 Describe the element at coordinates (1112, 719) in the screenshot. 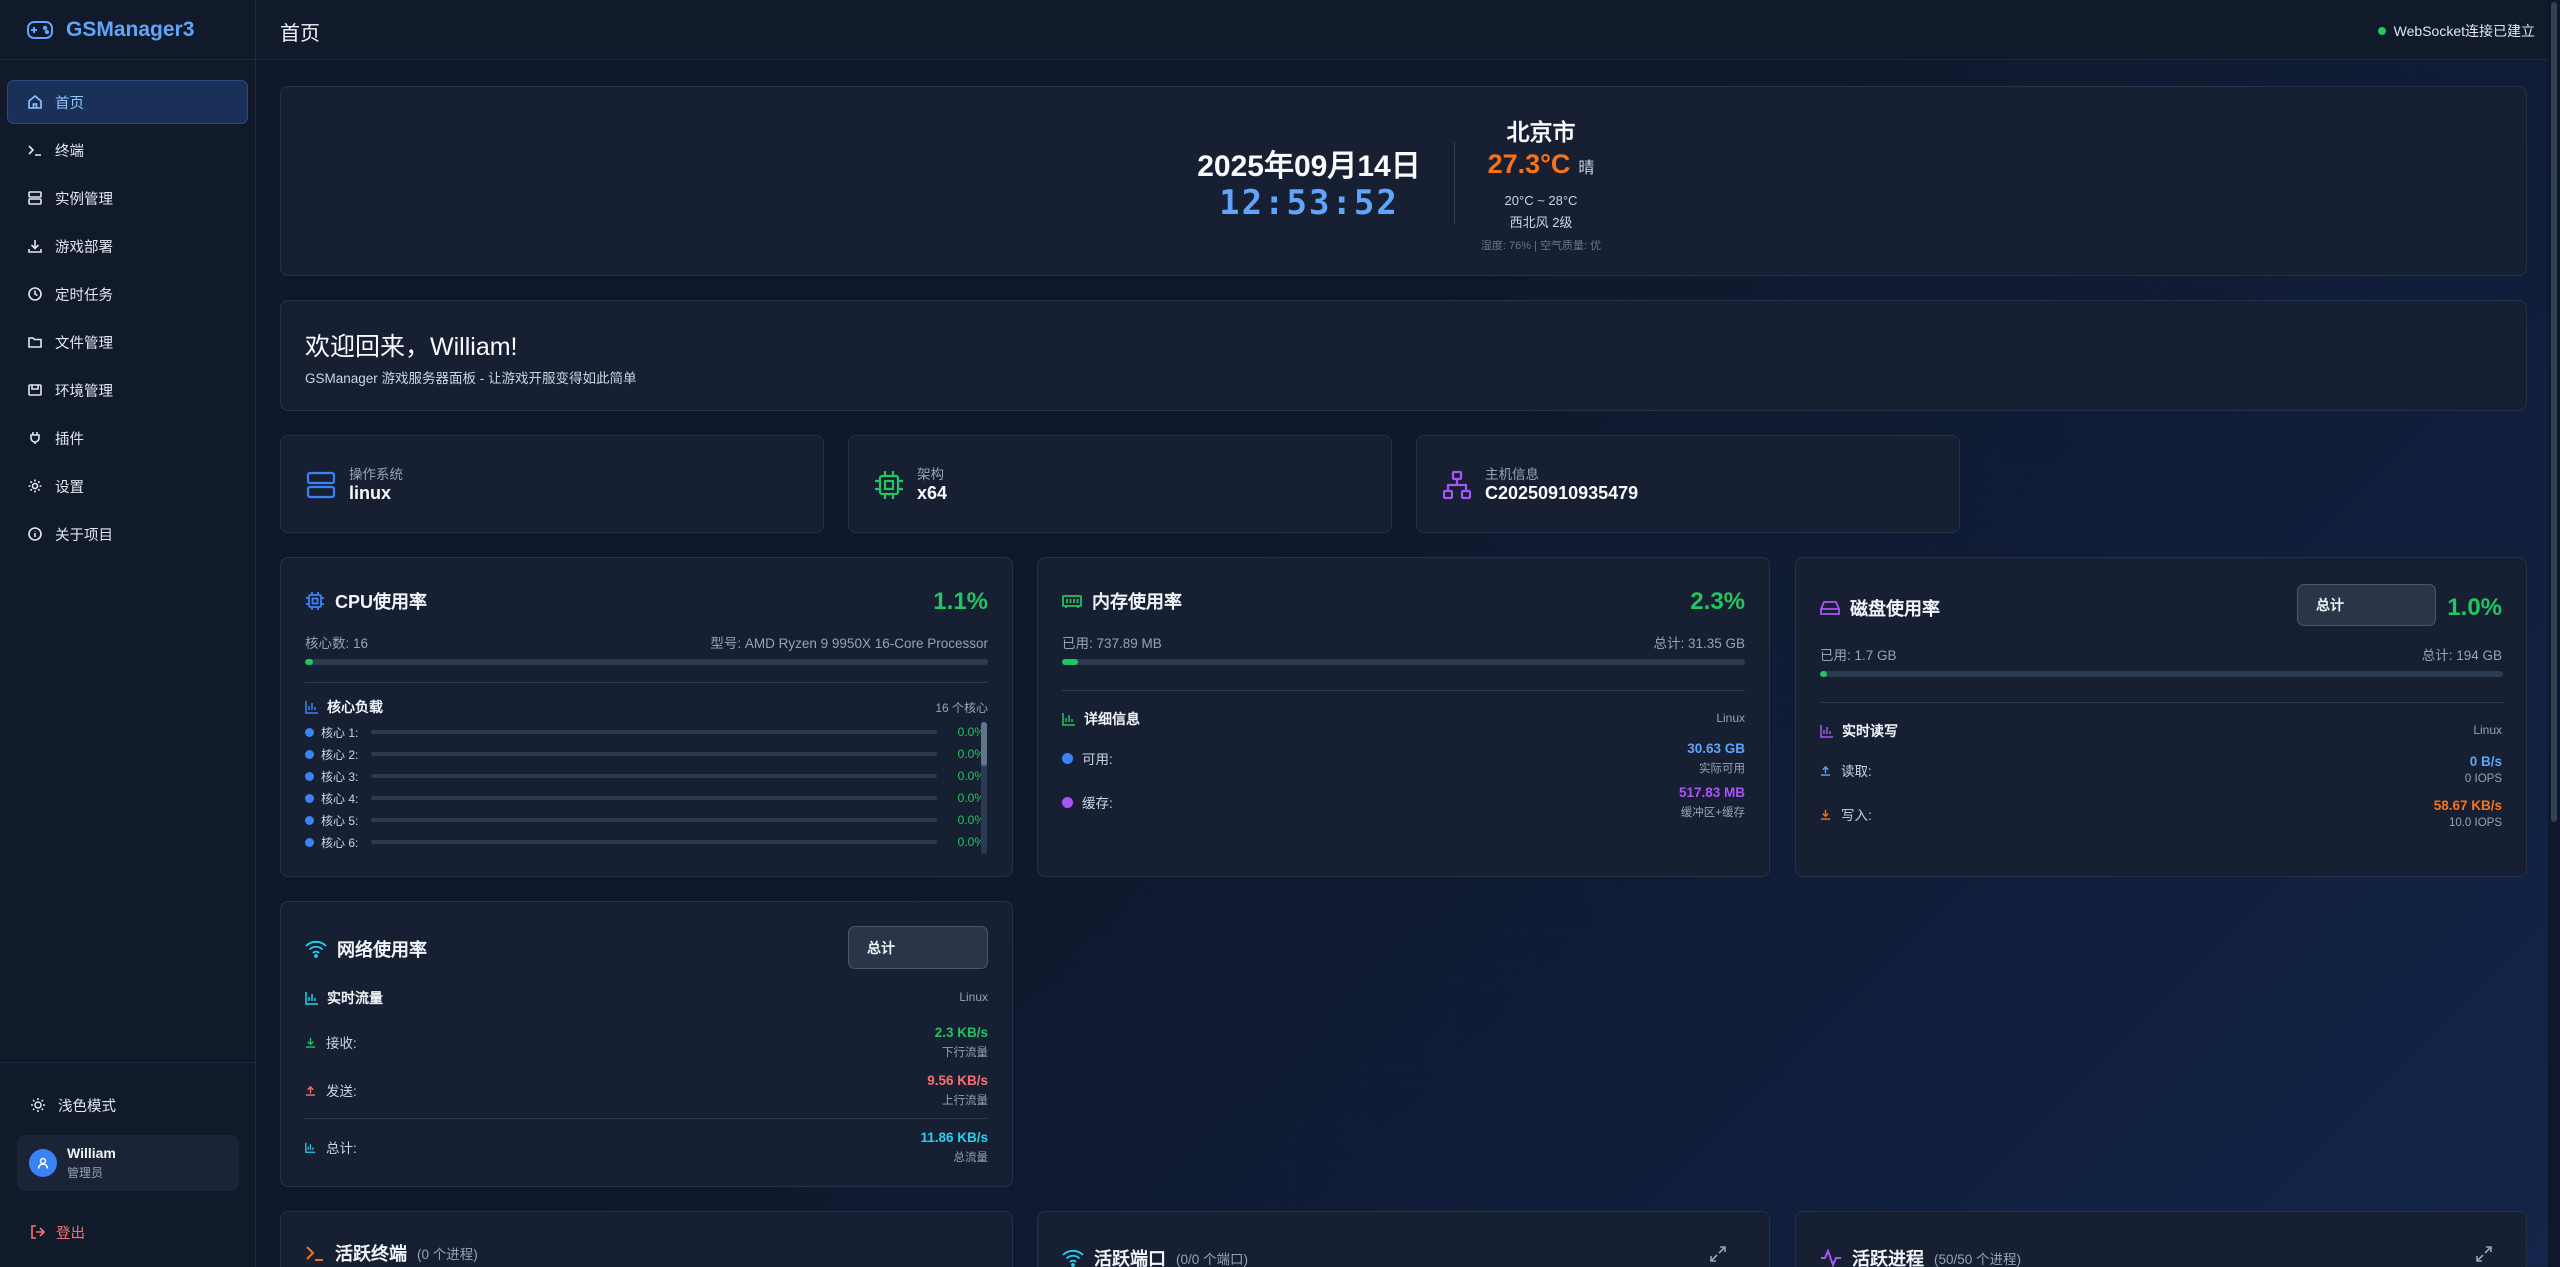

I see `memory-detail-title-text: 详细信息` at that location.